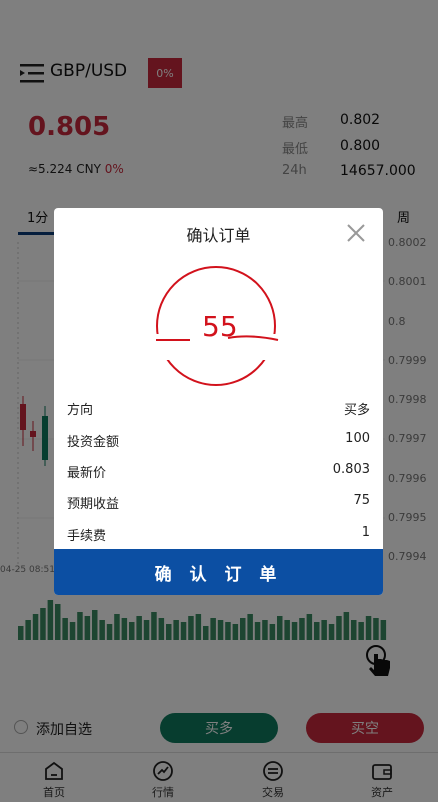  Describe the element at coordinates (80, 410) in the screenshot. I see `direction-label: 方向` at that location.